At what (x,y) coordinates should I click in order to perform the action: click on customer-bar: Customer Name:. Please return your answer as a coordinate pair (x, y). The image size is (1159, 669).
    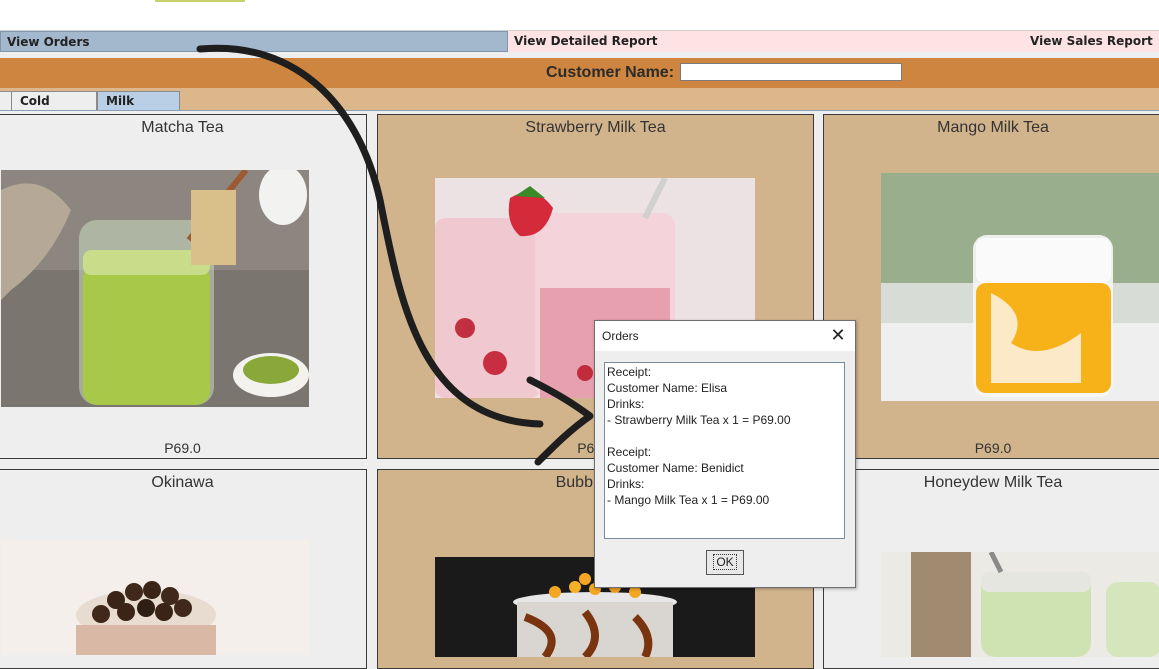
    Looking at the image, I should click on (579, 73).